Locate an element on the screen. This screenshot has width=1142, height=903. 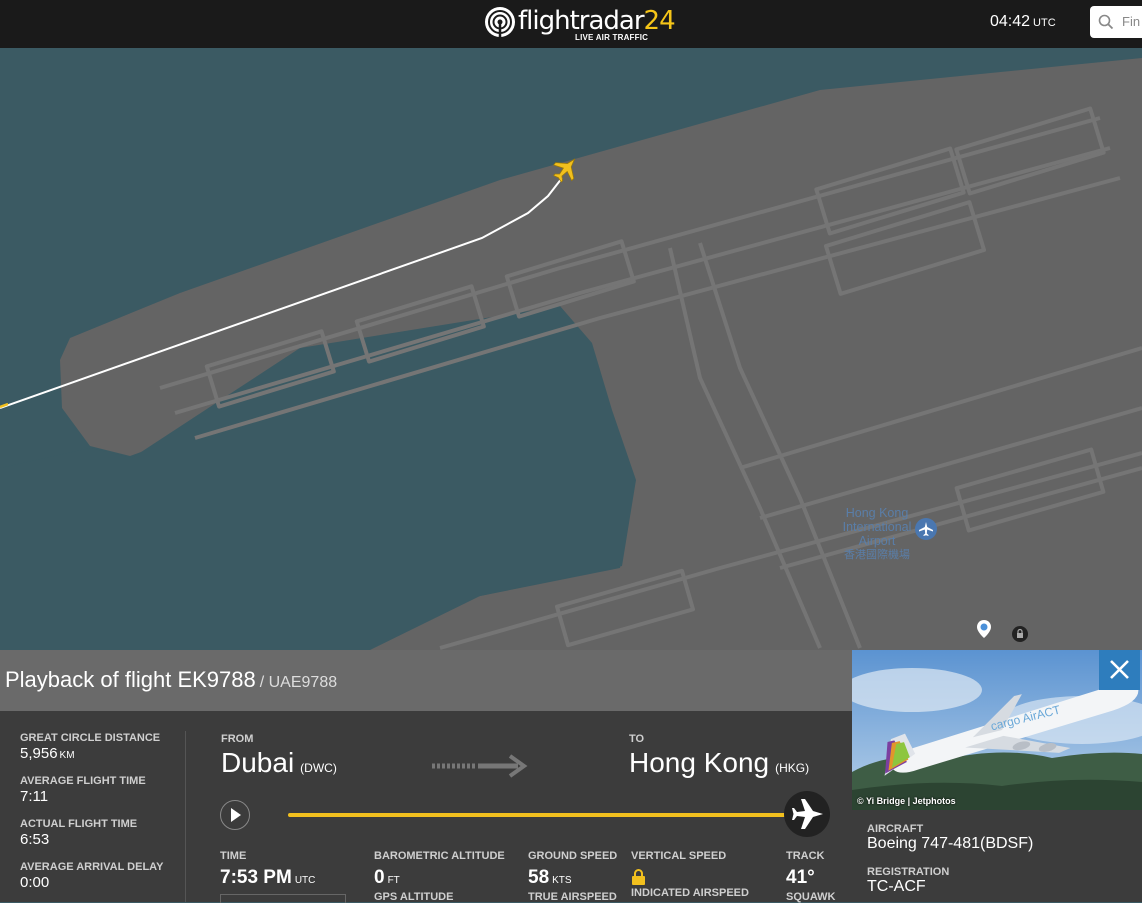
play-button is located at coordinates (235, 815).